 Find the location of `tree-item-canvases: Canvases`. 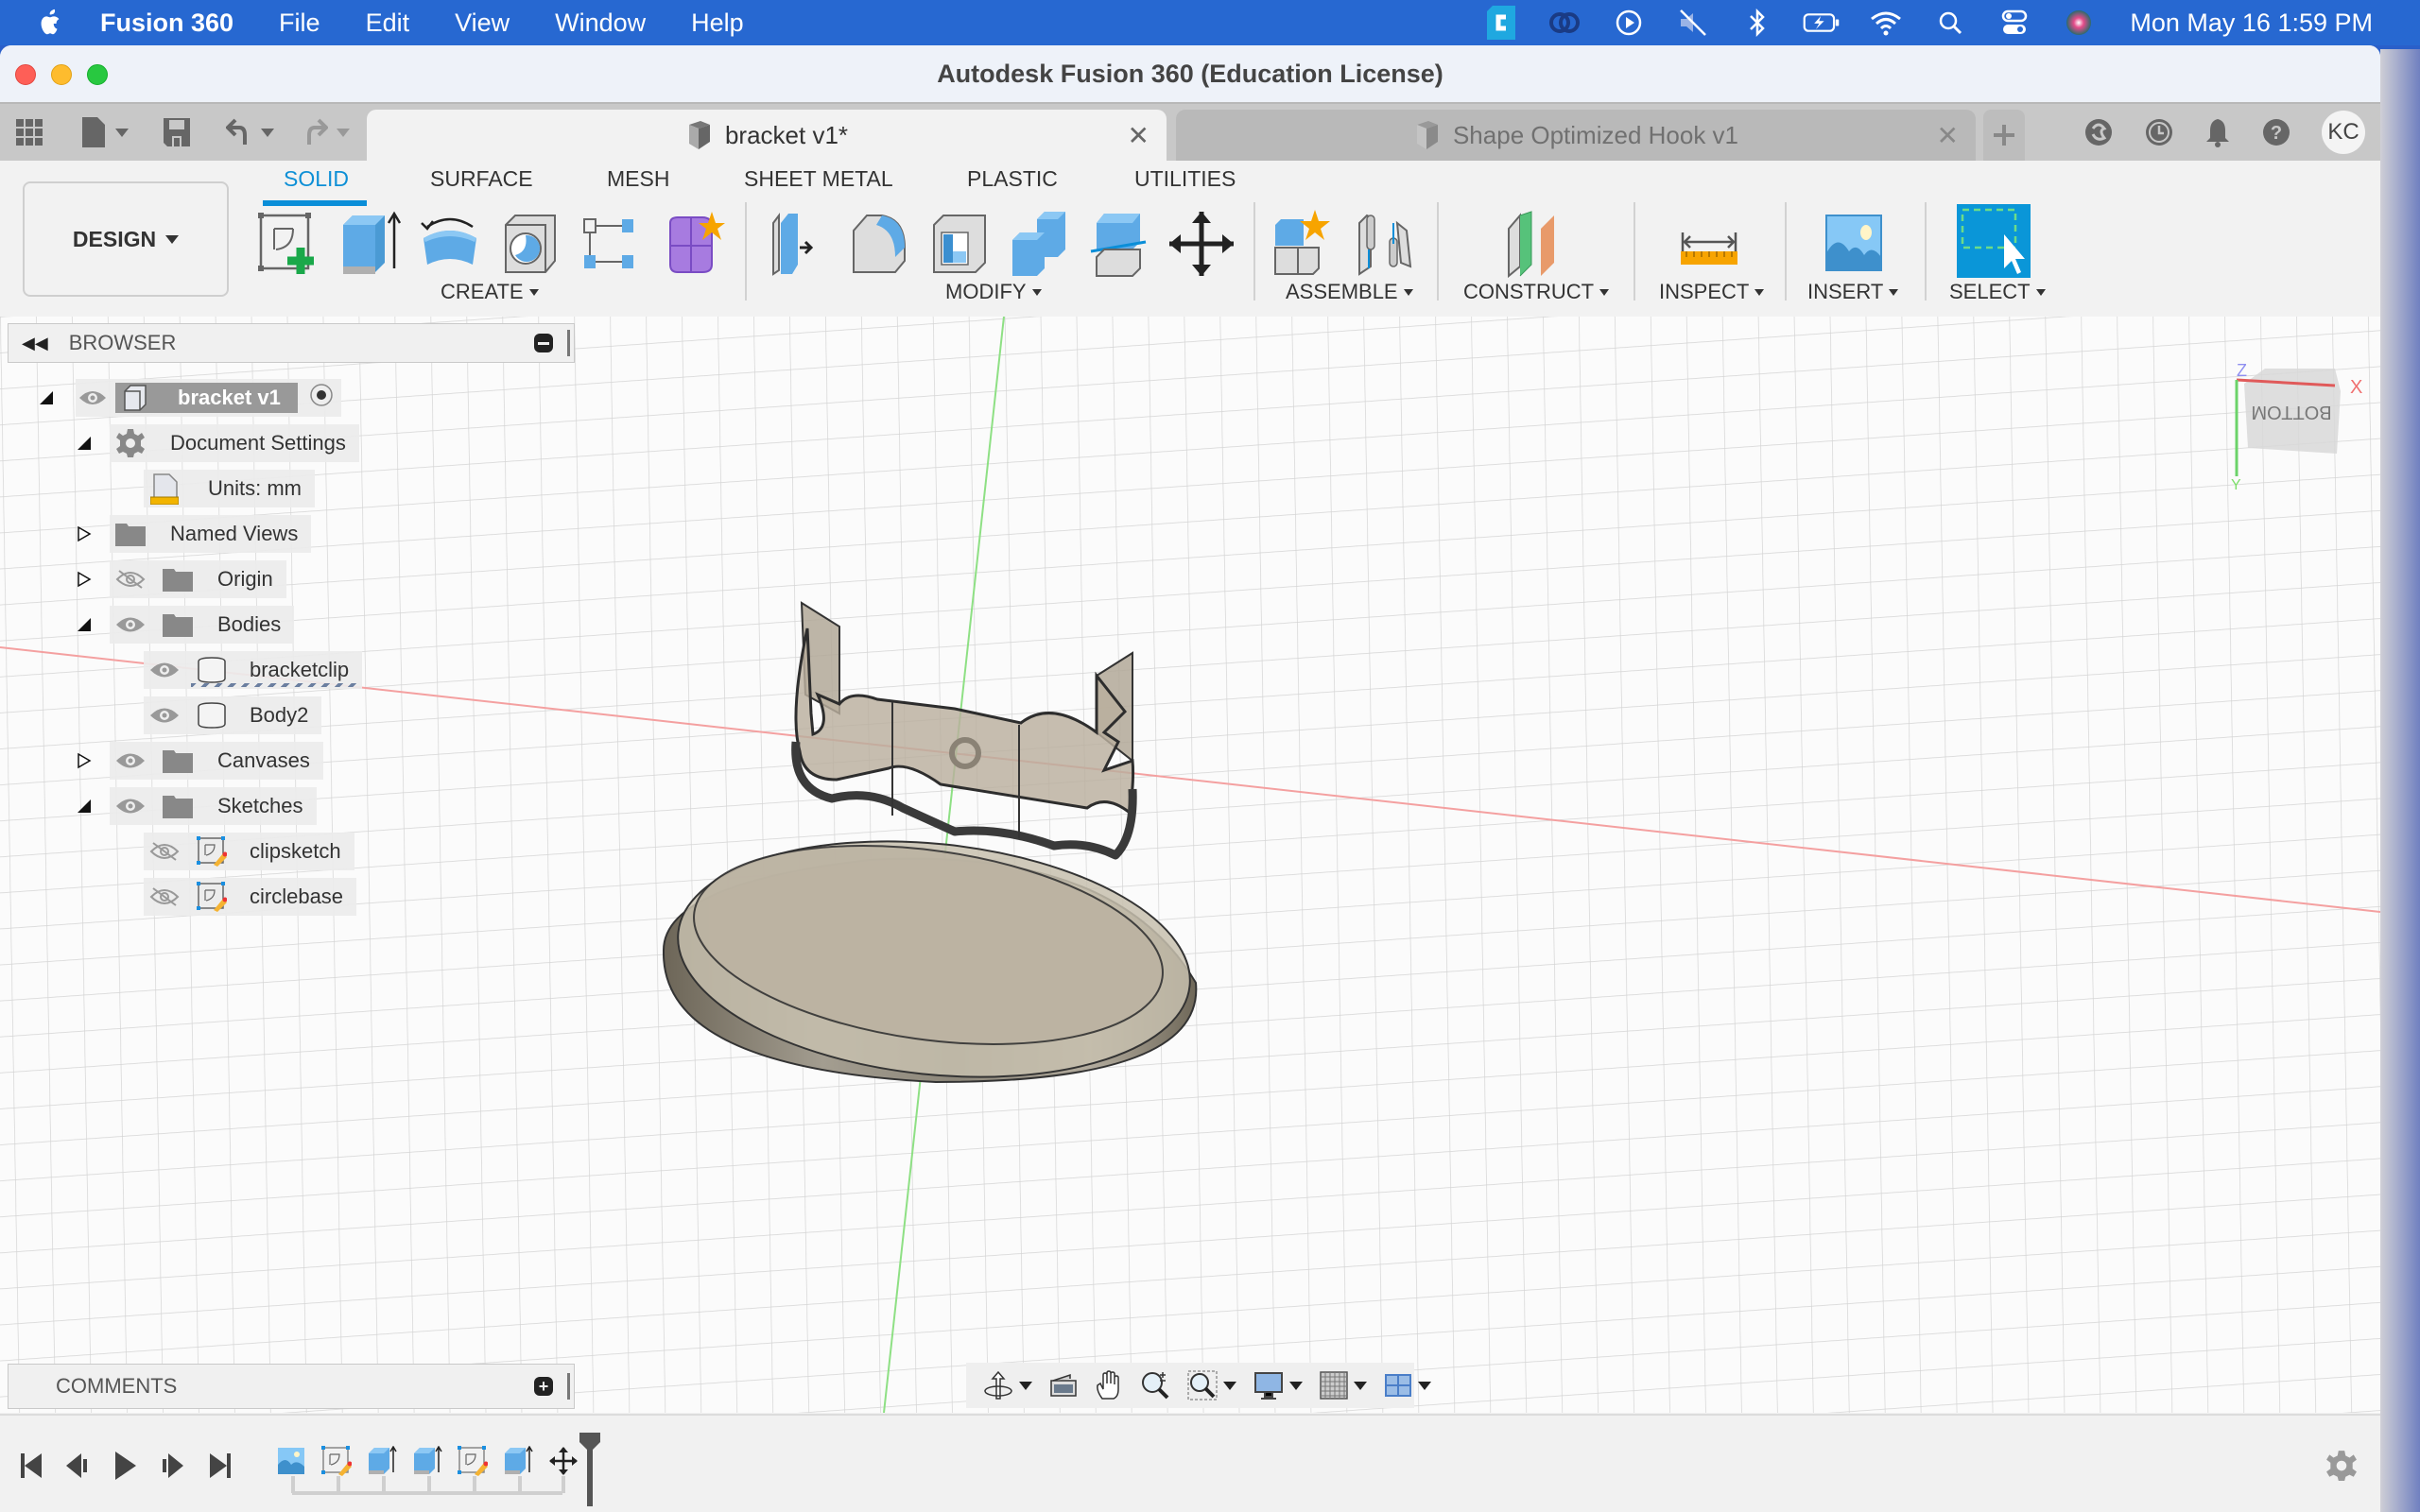

tree-item-canvases: Canvases is located at coordinates (199, 761).